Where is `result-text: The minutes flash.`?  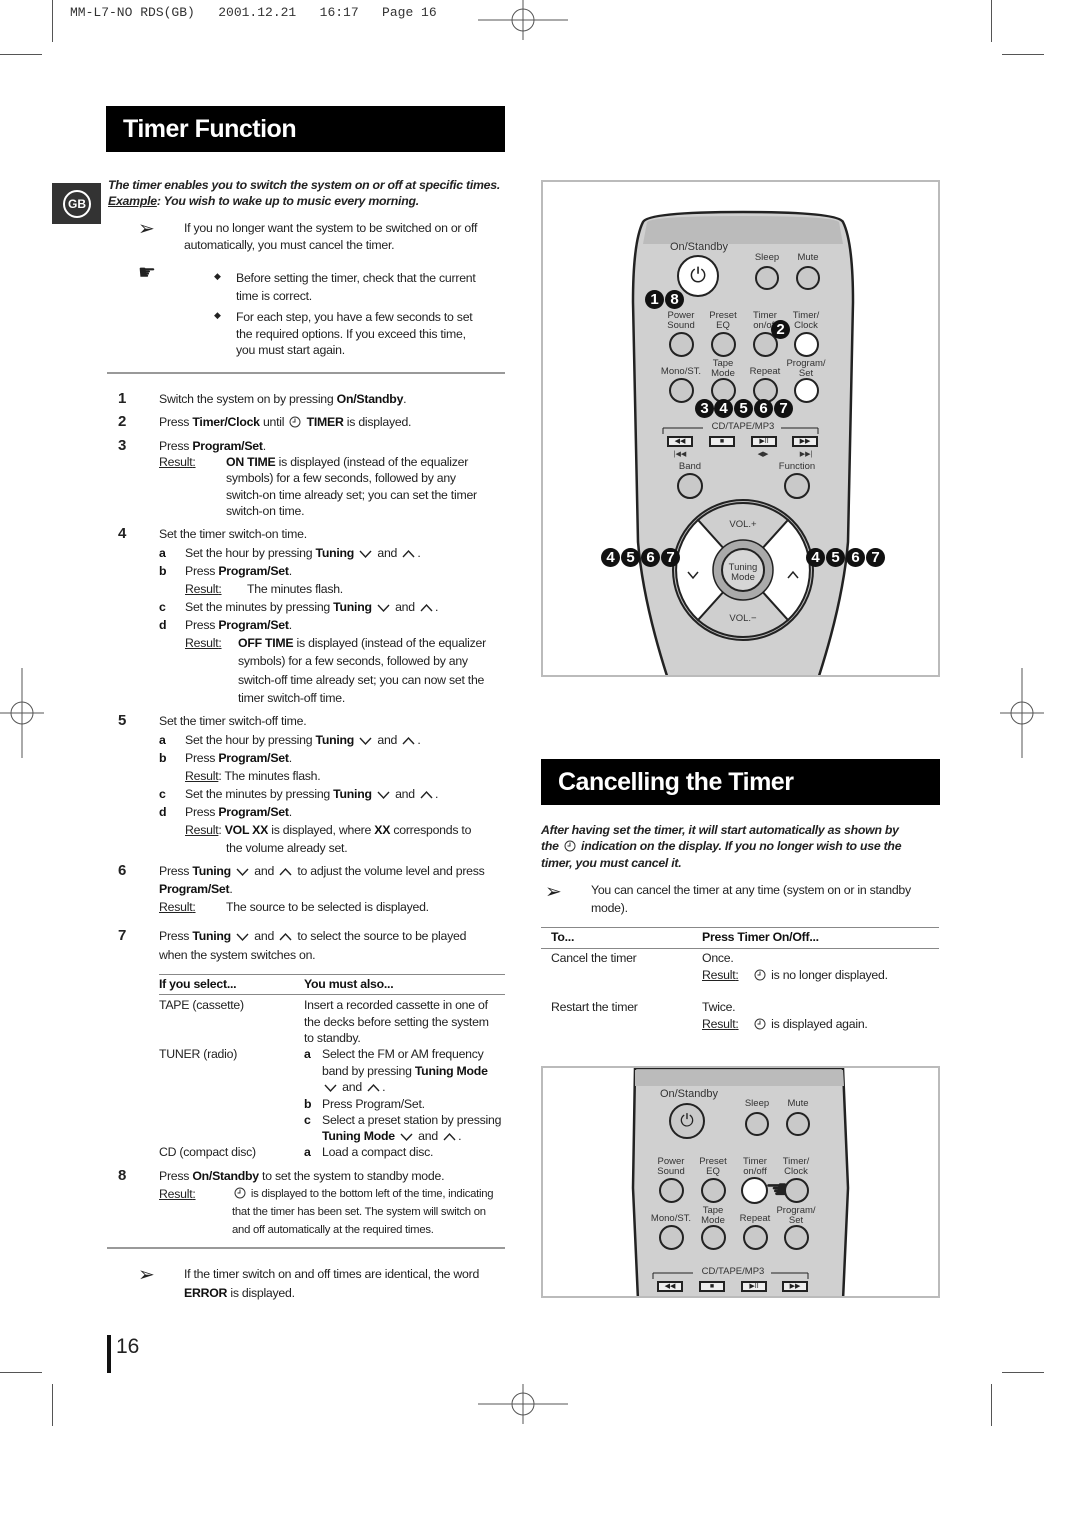 result-text: The minutes flash. is located at coordinates (295, 589).